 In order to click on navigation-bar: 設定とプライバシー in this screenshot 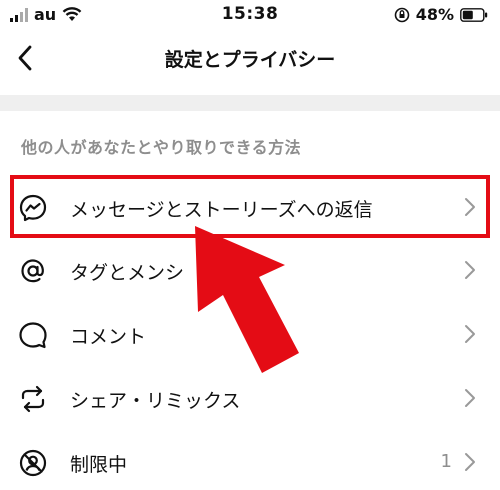, I will do `click(250, 57)`.